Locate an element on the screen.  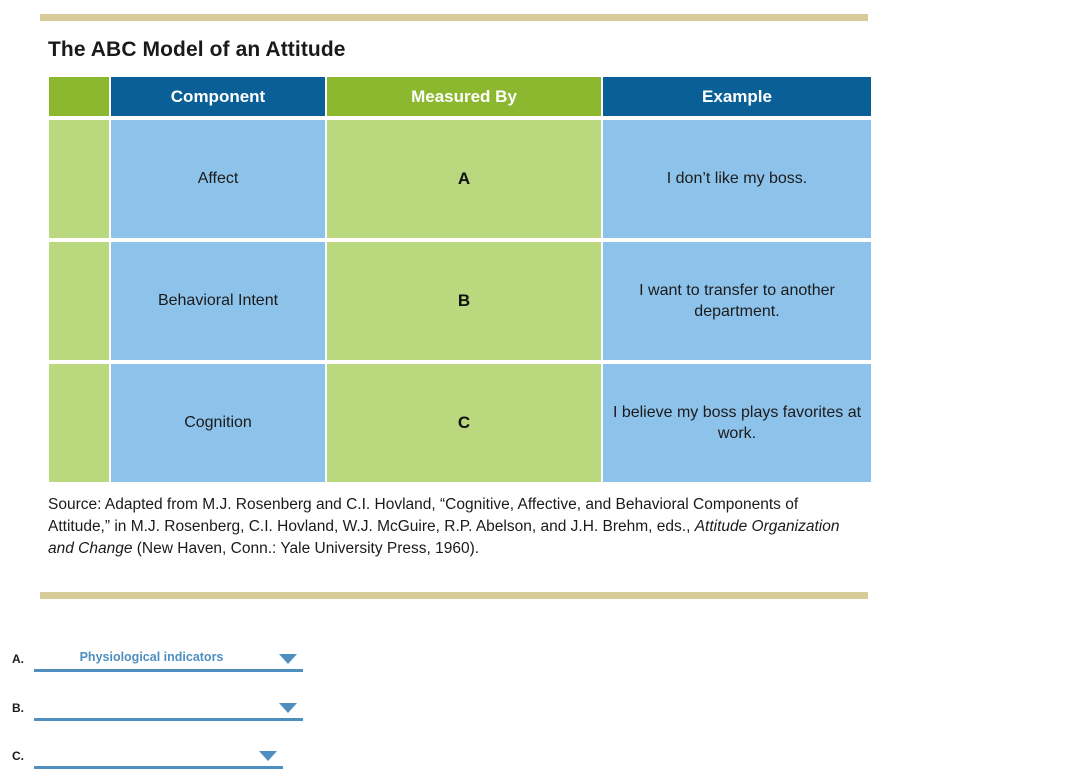
cell-measured-by-b: B is located at coordinates (464, 301).